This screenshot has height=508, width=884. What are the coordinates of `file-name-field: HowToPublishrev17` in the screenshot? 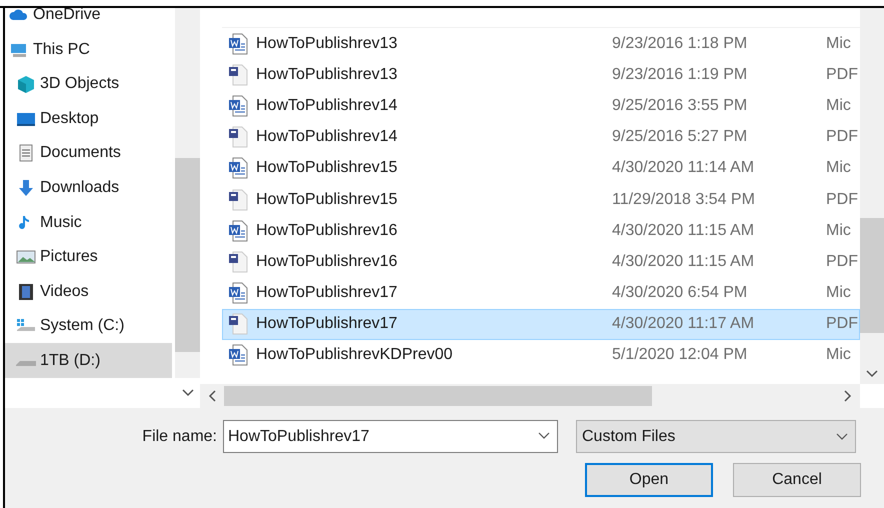 It's located at (390, 436).